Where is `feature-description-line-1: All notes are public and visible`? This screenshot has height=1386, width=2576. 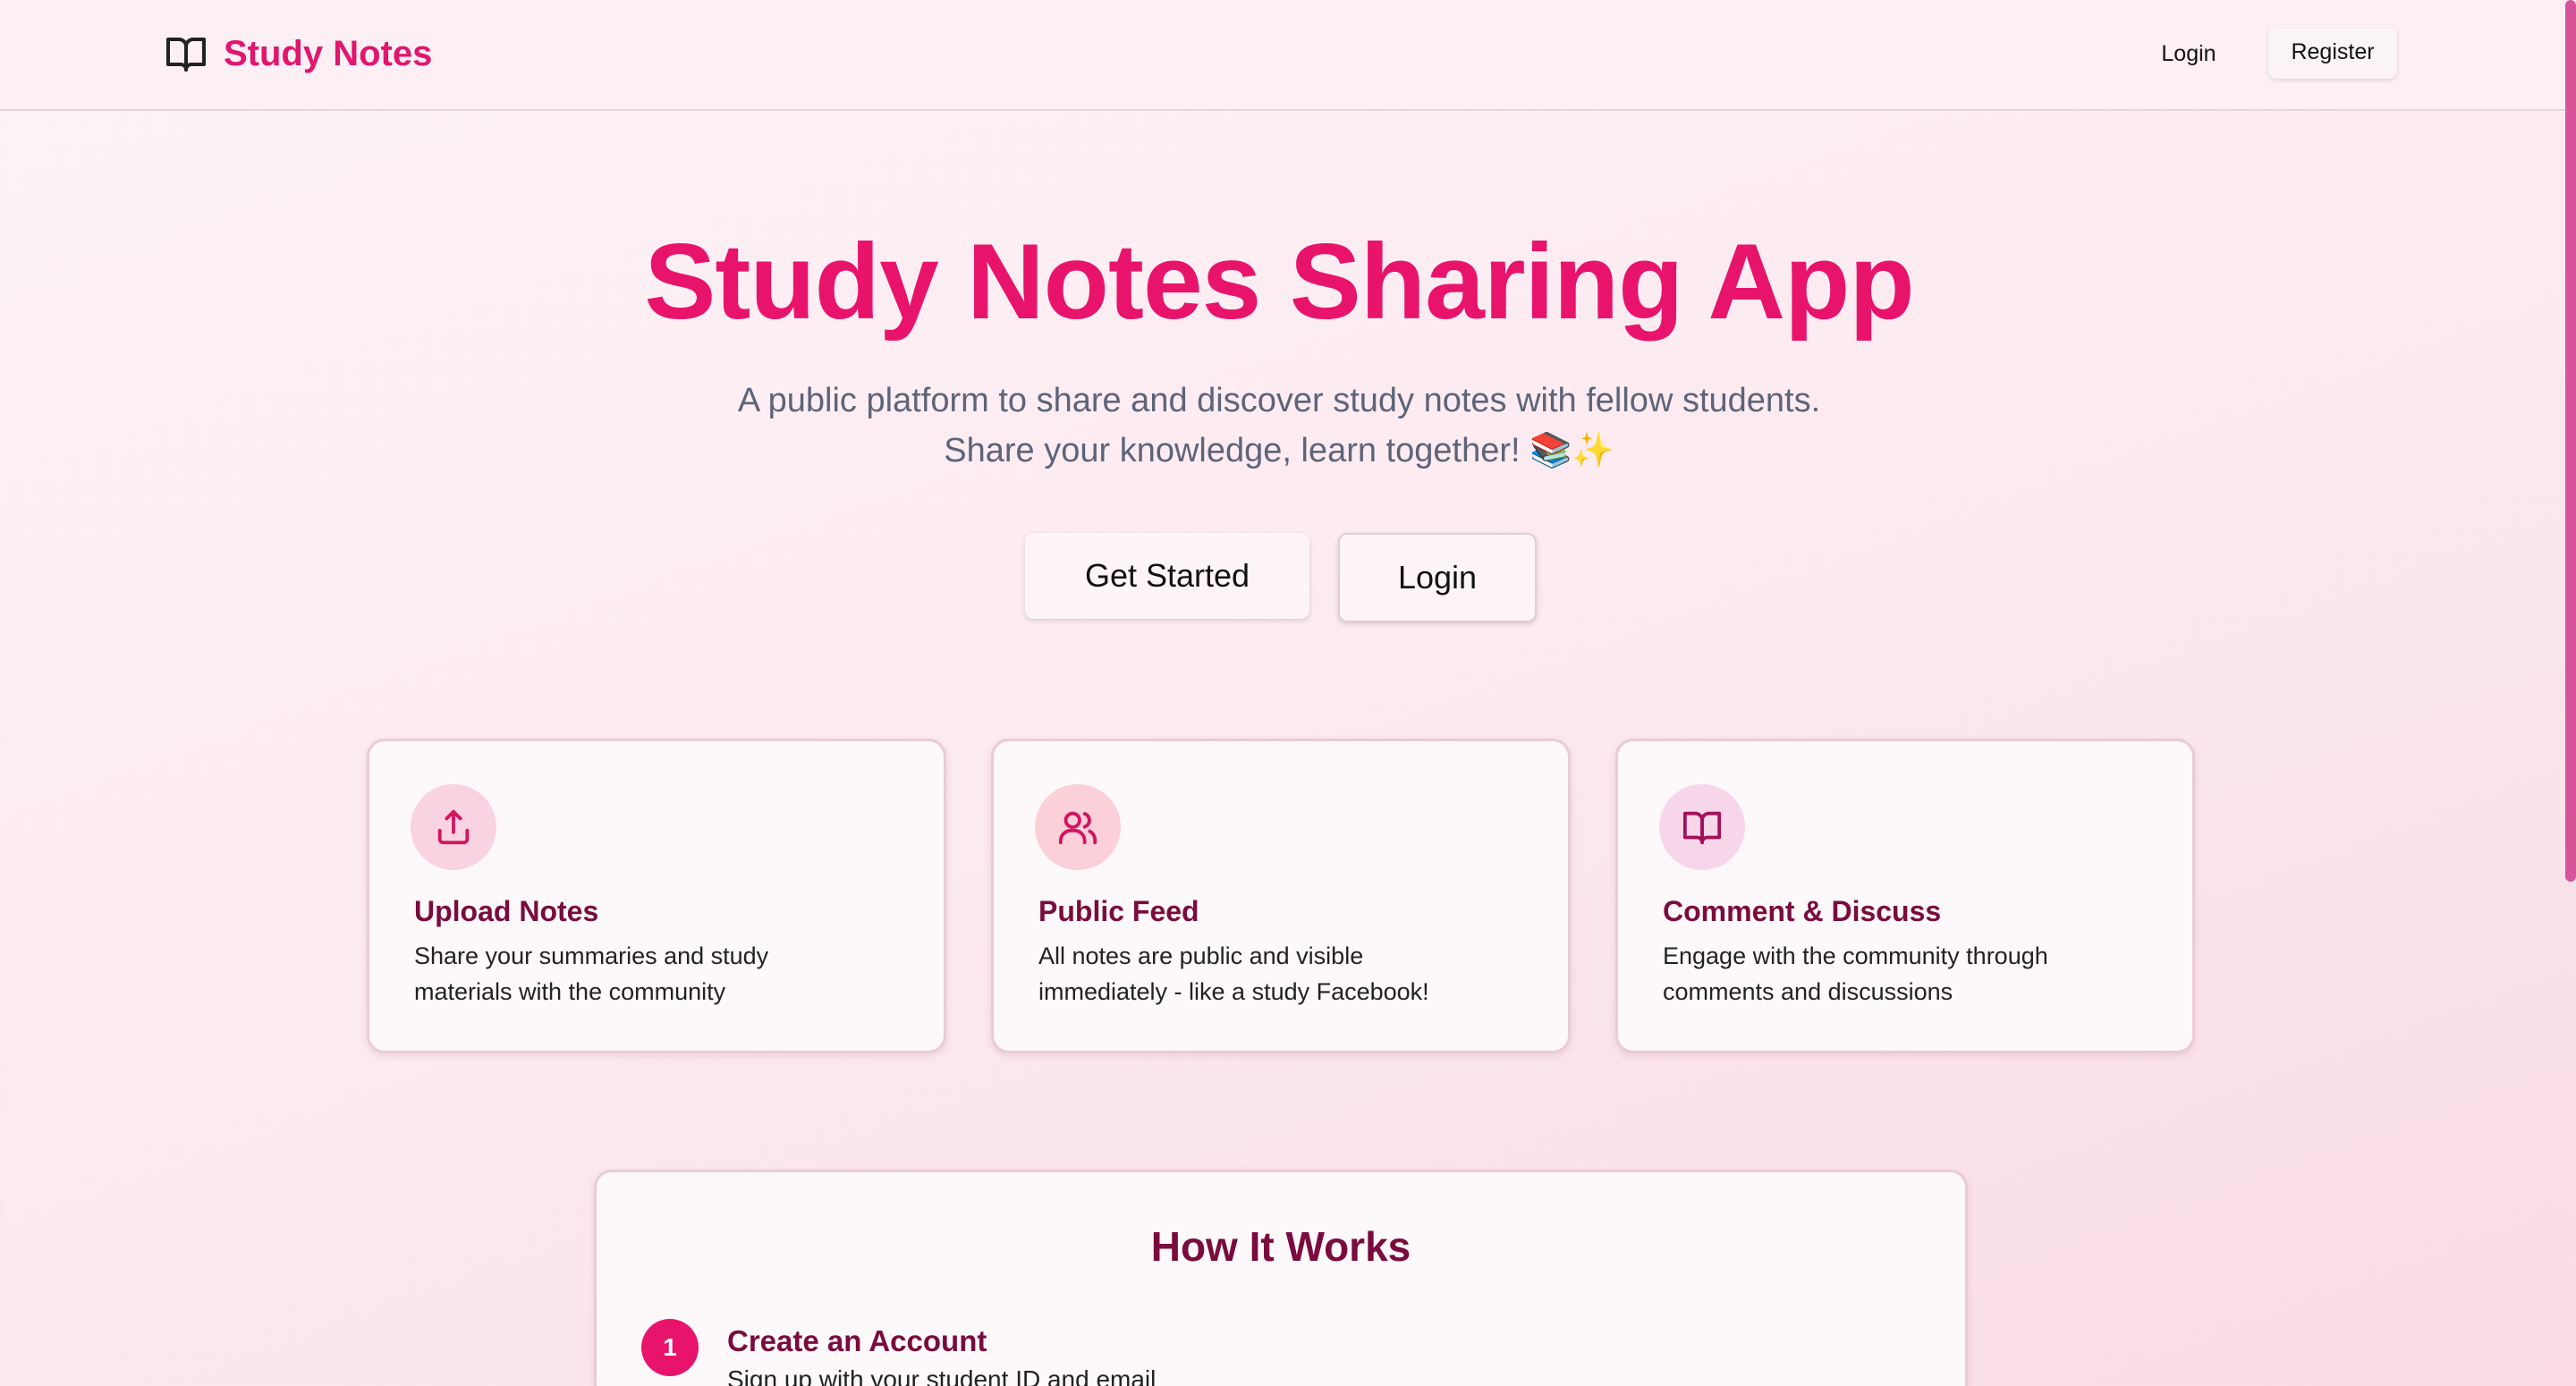
feature-description-line-1: All notes are public and visible is located at coordinates (1201, 956).